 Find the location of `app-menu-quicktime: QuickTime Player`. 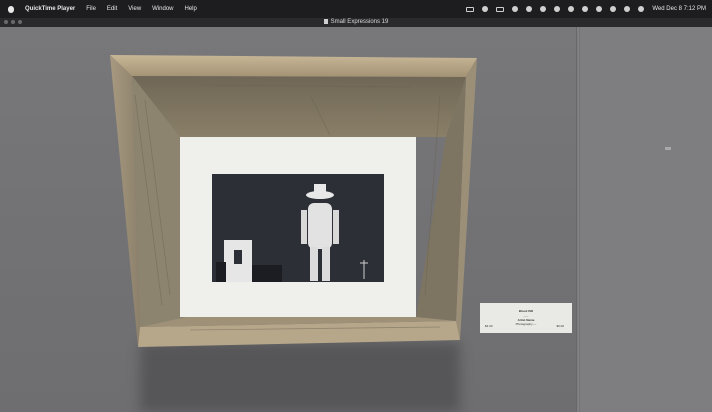

app-menu-quicktime: QuickTime Player is located at coordinates (50, 9).